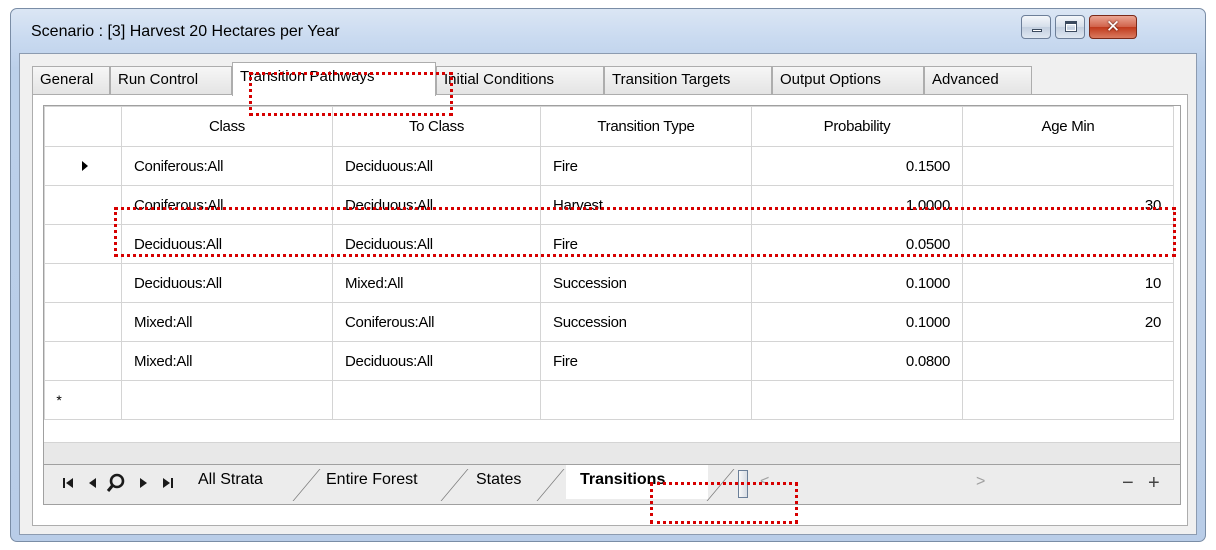 The width and height of the screenshot is (1216, 550). I want to click on cell-class, so click(227, 400).